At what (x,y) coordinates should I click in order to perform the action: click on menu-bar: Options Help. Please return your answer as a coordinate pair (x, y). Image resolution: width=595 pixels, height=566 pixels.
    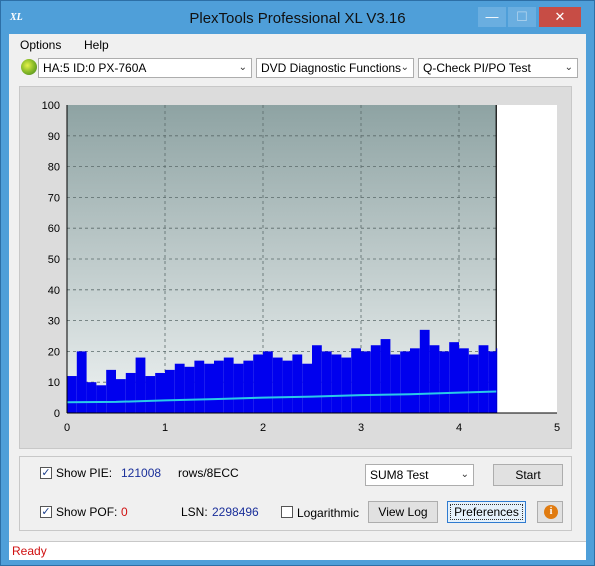
    Looking at the image, I should click on (297, 44).